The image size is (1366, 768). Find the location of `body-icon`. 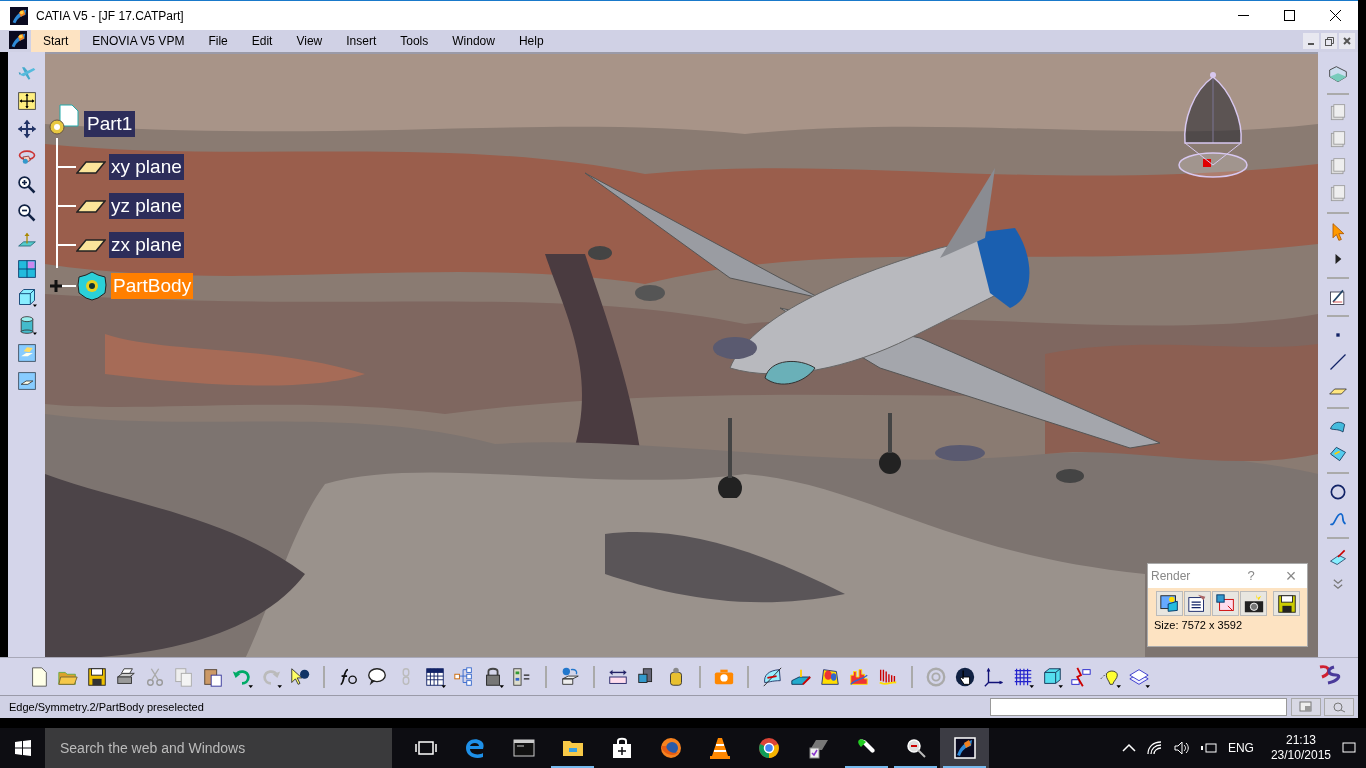

body-icon is located at coordinates (92, 286).